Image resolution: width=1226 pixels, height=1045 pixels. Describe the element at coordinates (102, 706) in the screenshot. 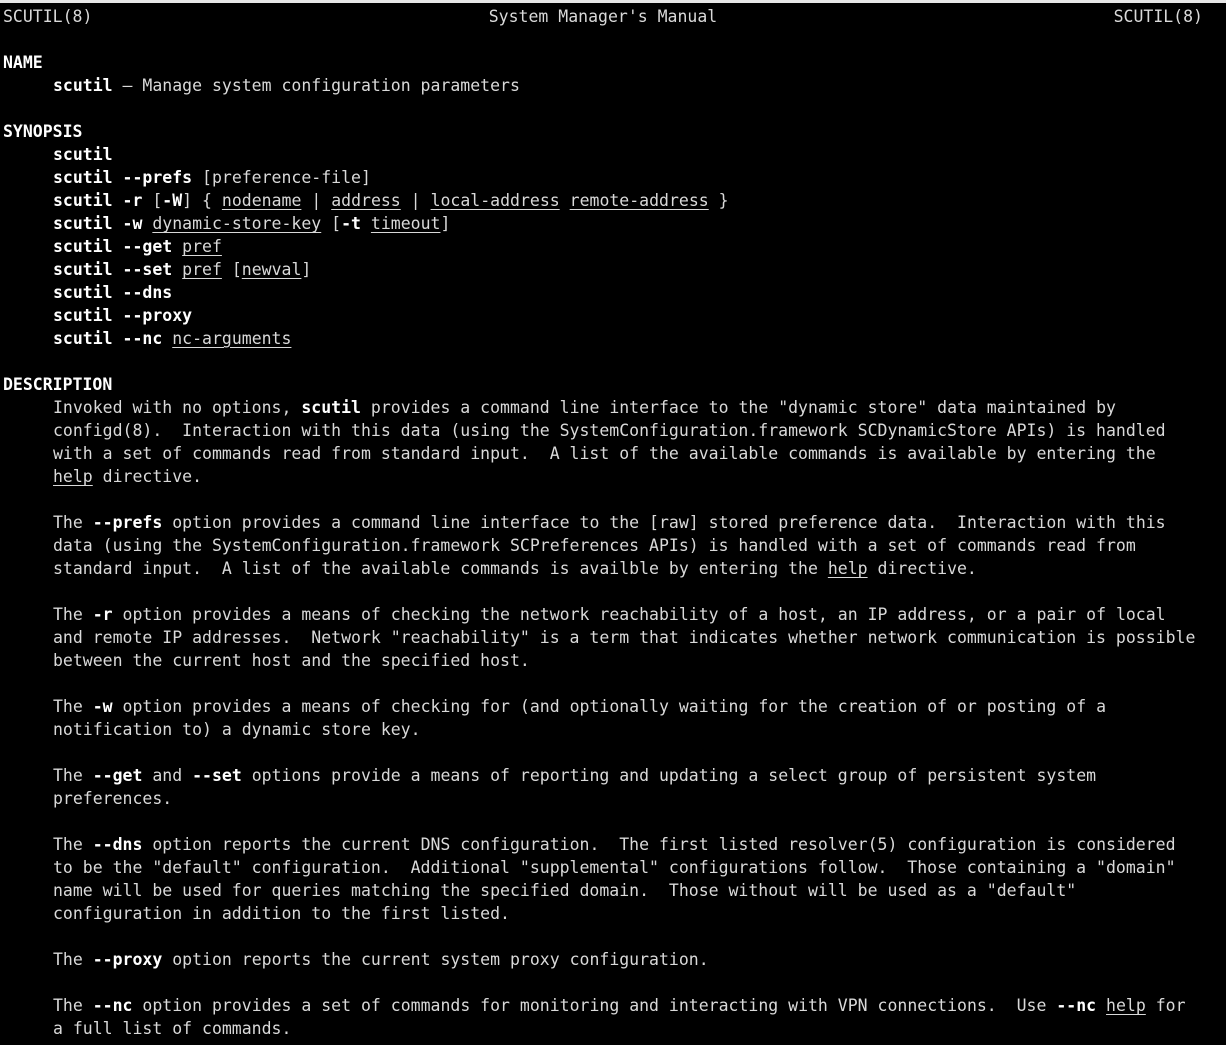

I see `description-bold: -w` at that location.